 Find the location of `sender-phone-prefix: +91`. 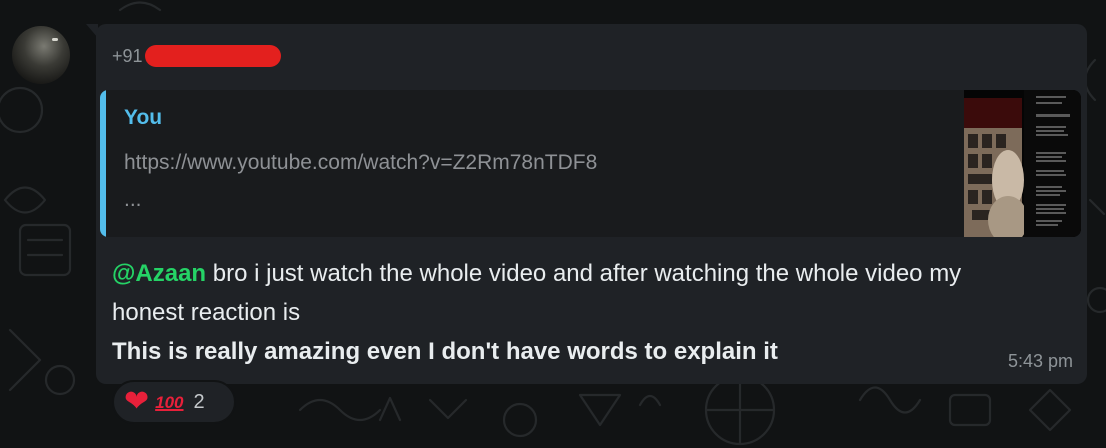

sender-phone-prefix: +91 is located at coordinates (127, 55).